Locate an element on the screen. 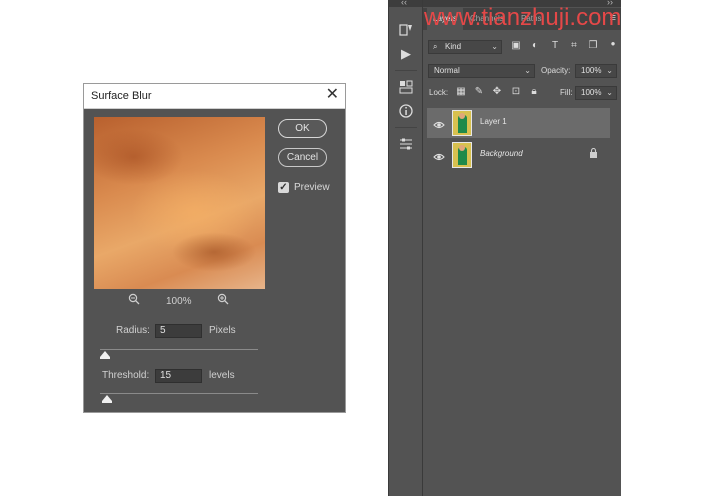 The image size is (705, 496). play-icon: ▶ is located at coordinates (406, 54).